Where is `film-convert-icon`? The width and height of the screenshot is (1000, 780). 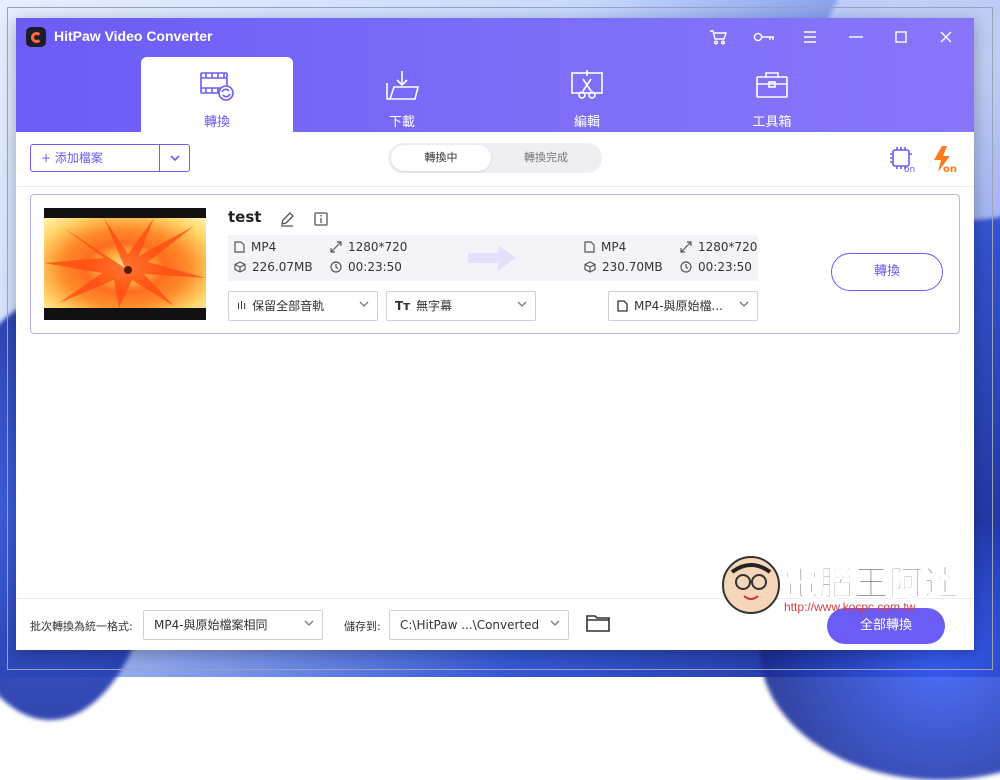 film-convert-icon is located at coordinates (217, 86).